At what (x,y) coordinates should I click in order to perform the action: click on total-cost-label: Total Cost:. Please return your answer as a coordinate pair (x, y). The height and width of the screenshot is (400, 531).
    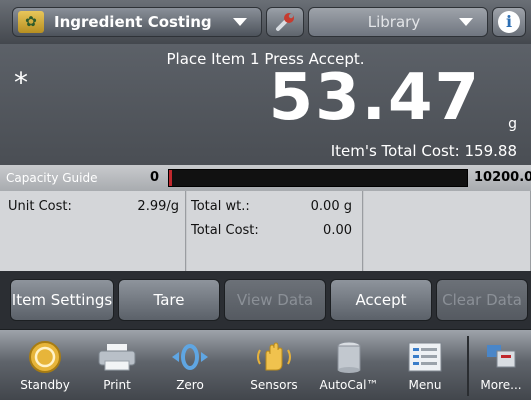
    Looking at the image, I should click on (225, 230).